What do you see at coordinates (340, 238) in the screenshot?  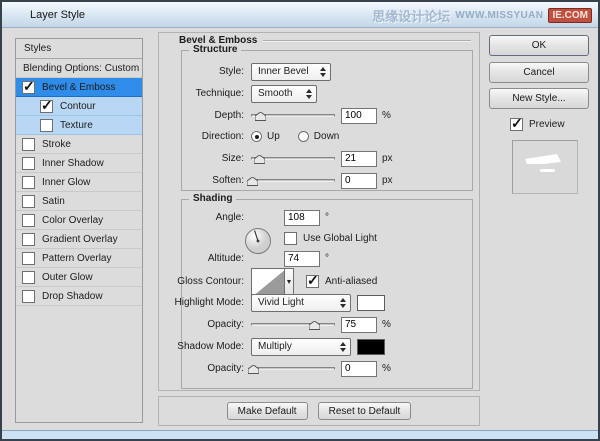 I see `use-global-light-label: Use Global Light` at bounding box center [340, 238].